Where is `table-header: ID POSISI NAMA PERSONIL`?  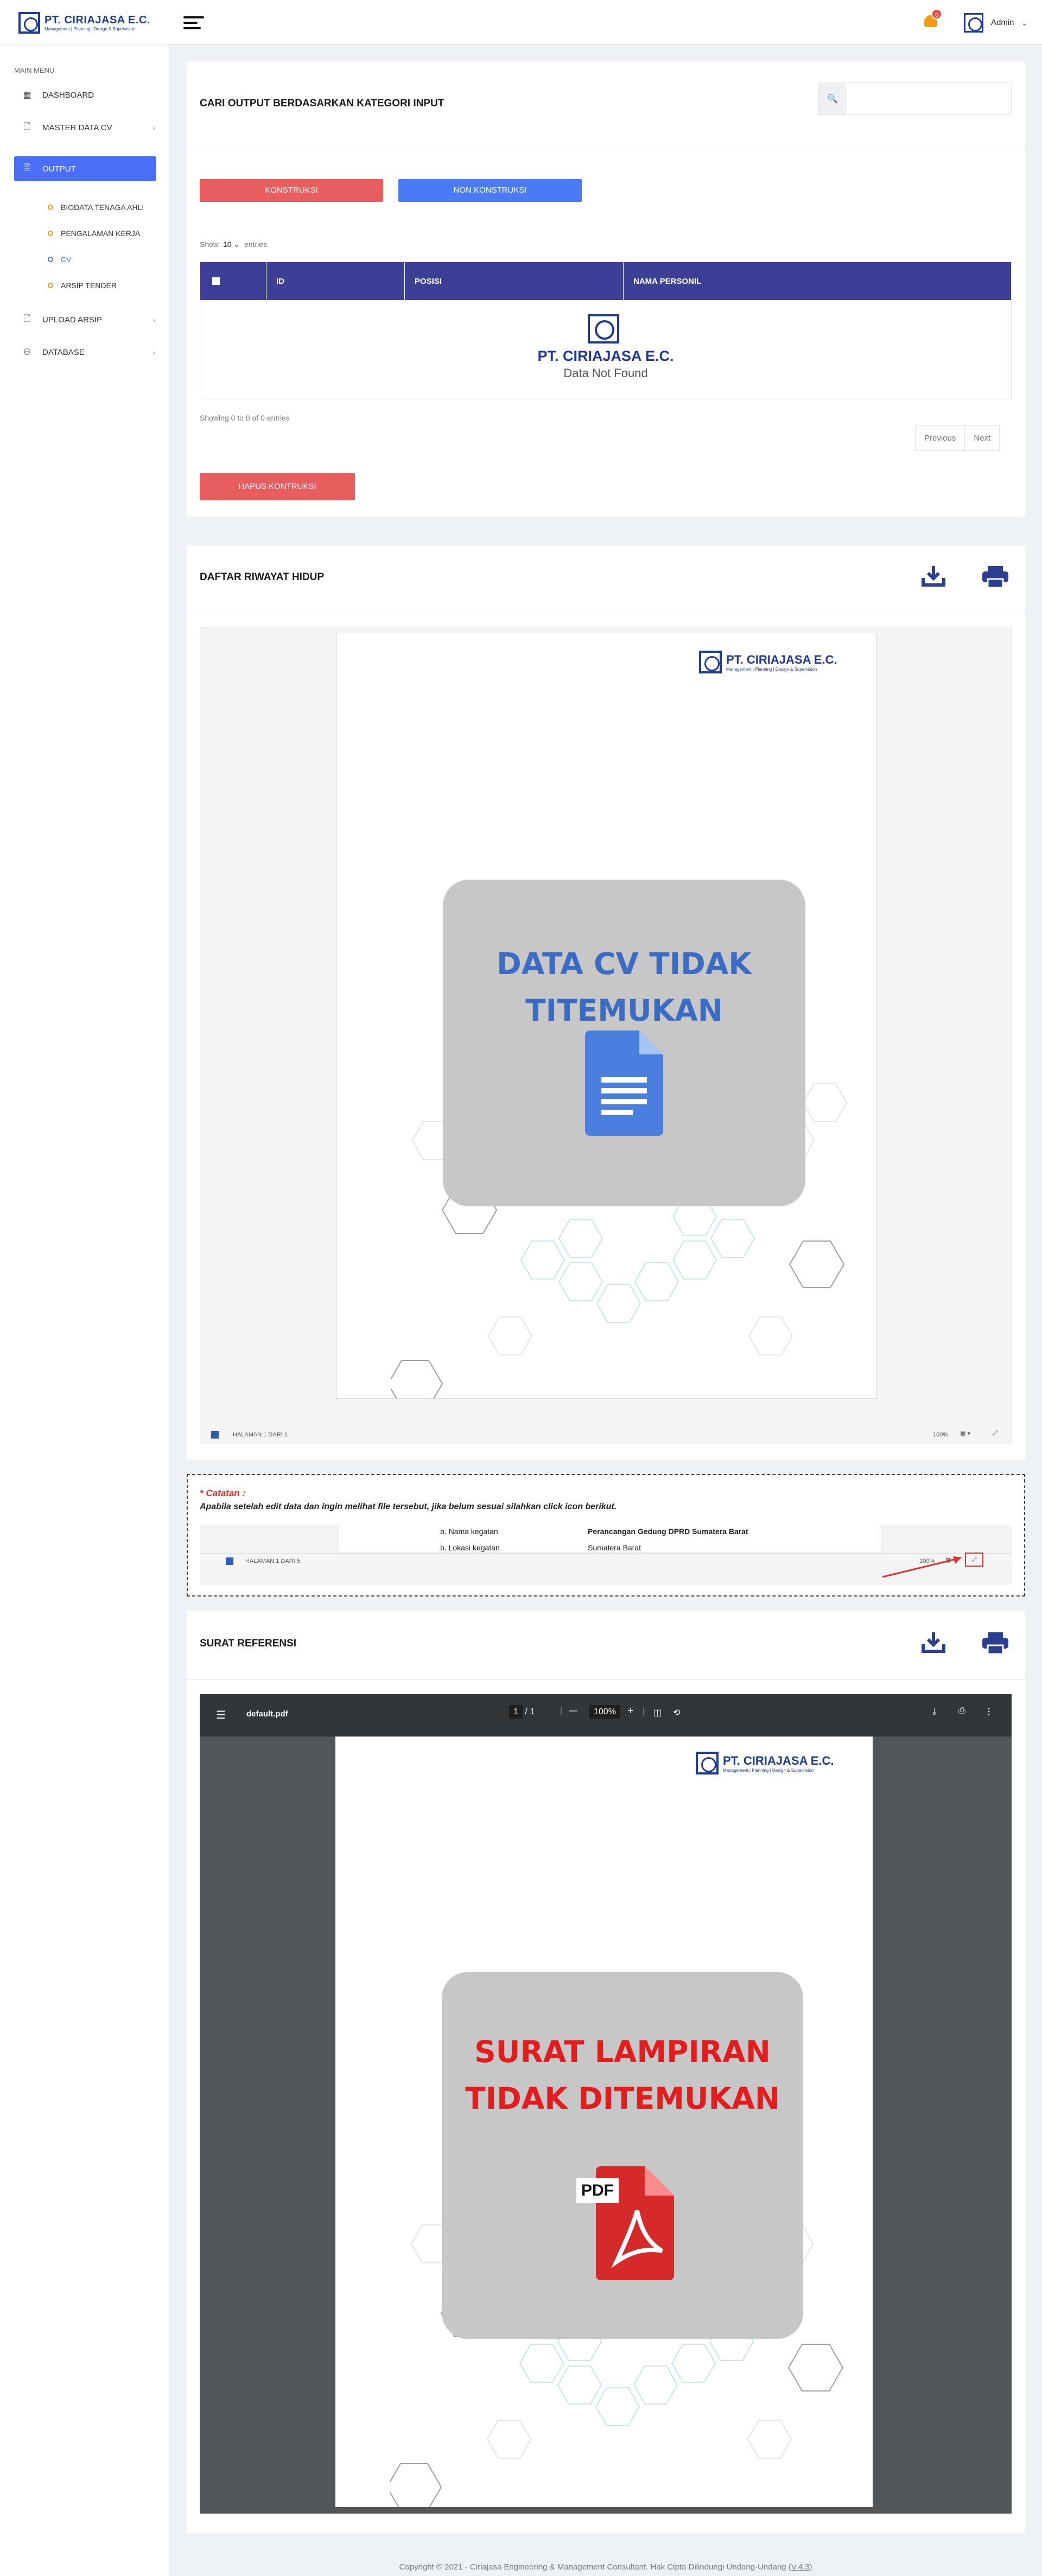
table-header: ID POSISI NAMA PERSONIL is located at coordinates (606, 281).